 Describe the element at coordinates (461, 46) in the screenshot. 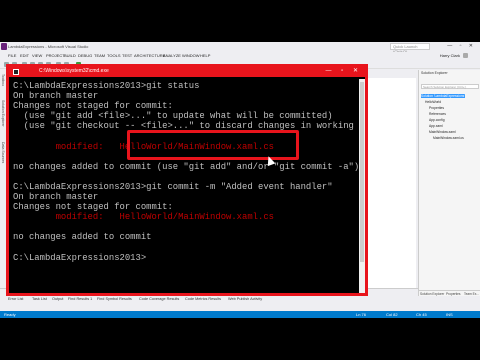

I see `window-controls: — ▫ ✕` at that location.